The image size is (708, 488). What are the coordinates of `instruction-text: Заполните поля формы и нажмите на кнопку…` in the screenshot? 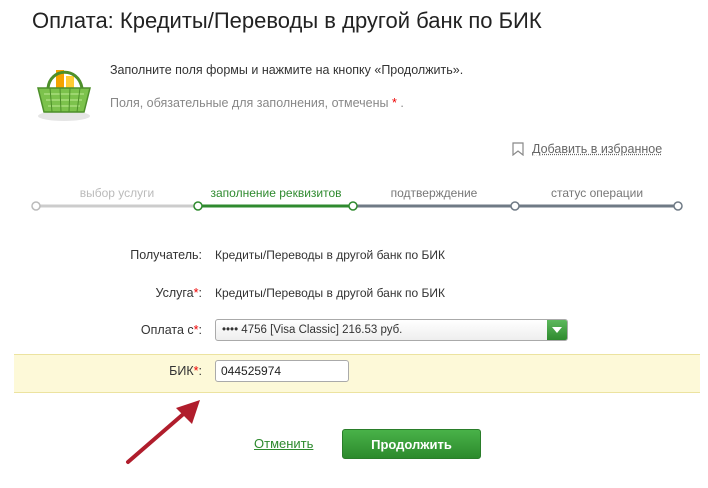 It's located at (287, 70).